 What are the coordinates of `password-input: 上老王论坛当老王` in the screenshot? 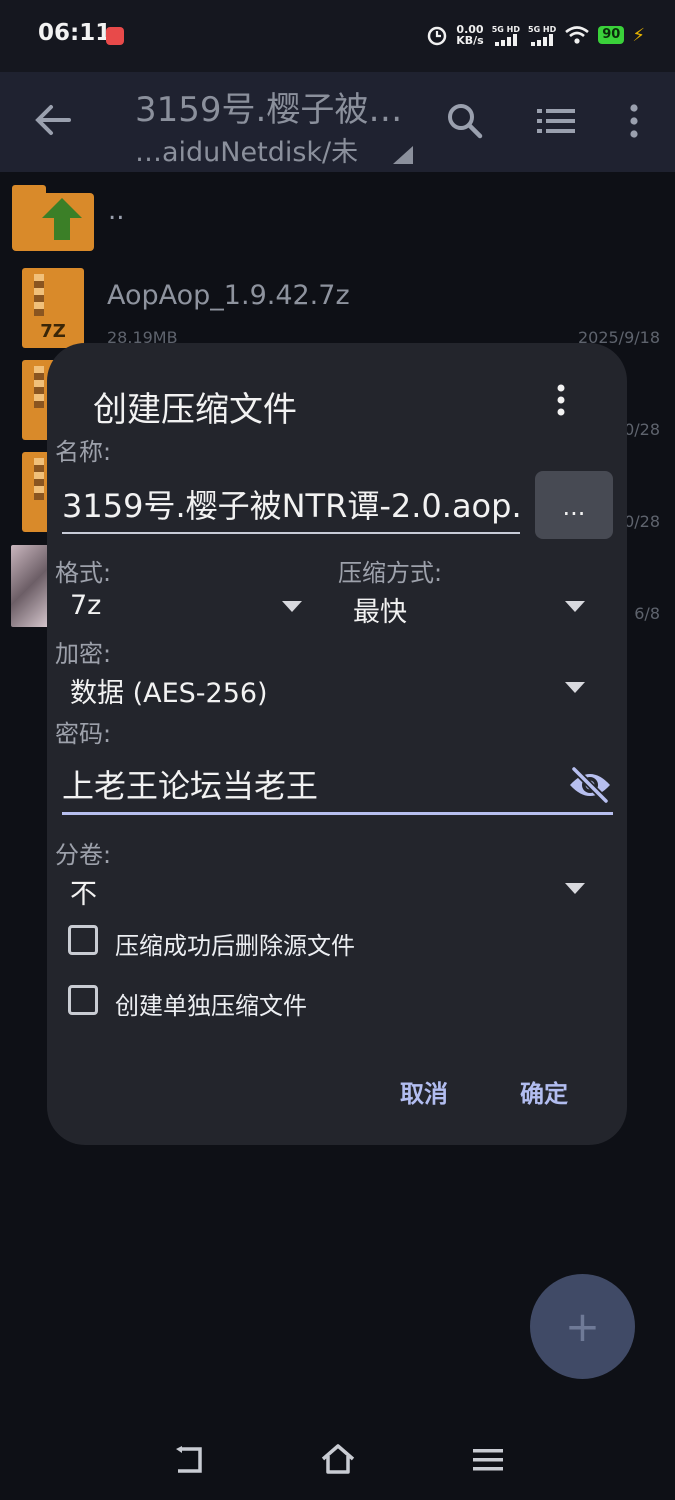 It's located at (337, 789).